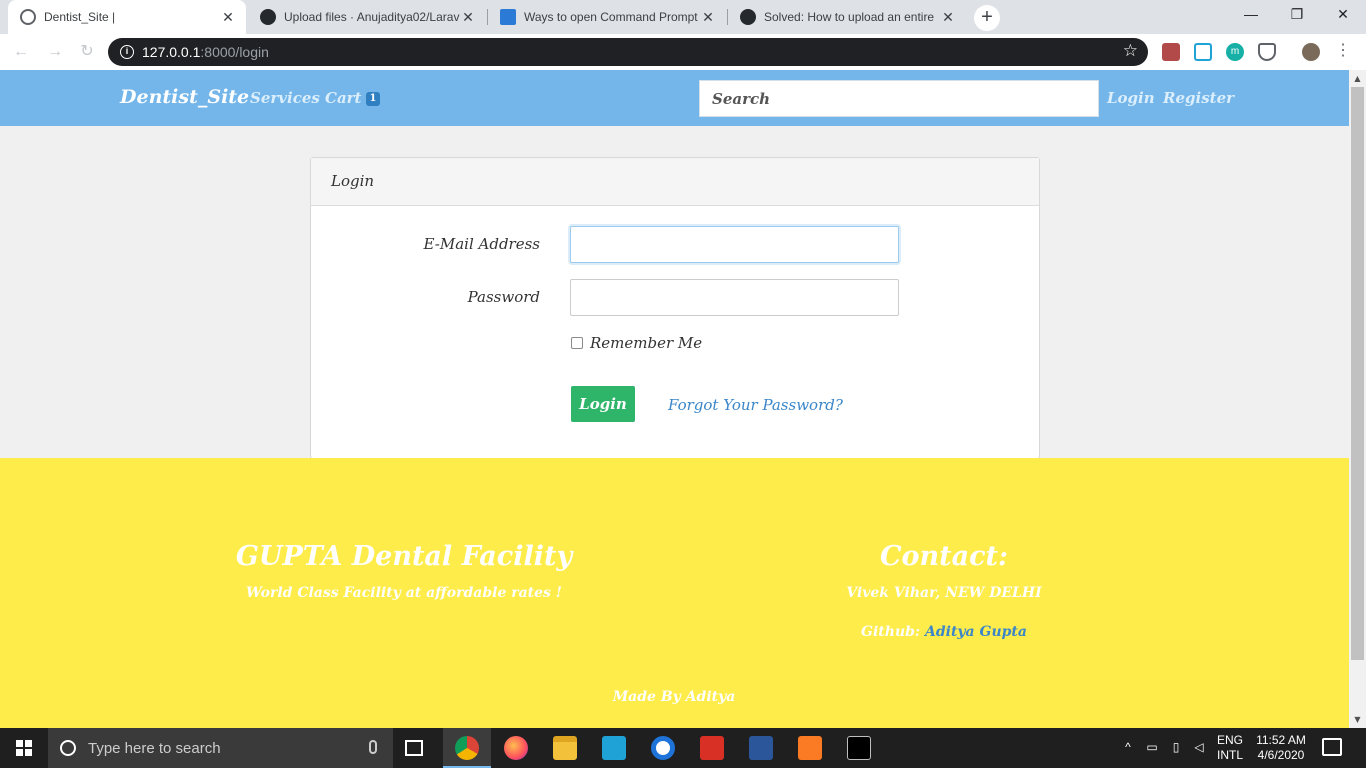 The width and height of the screenshot is (1366, 768). What do you see at coordinates (21, 52) in the screenshot?
I see `back-button: ←` at bounding box center [21, 52].